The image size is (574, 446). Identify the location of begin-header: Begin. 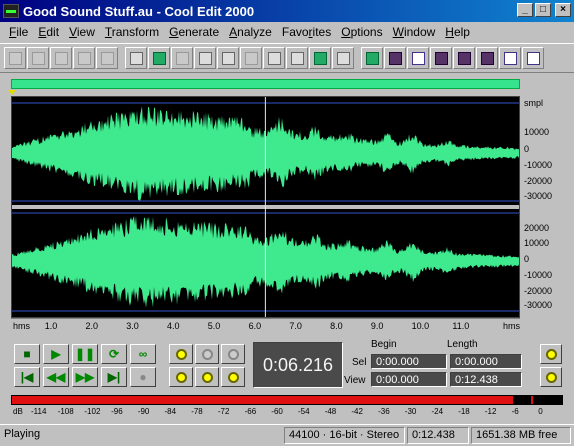
(384, 344).